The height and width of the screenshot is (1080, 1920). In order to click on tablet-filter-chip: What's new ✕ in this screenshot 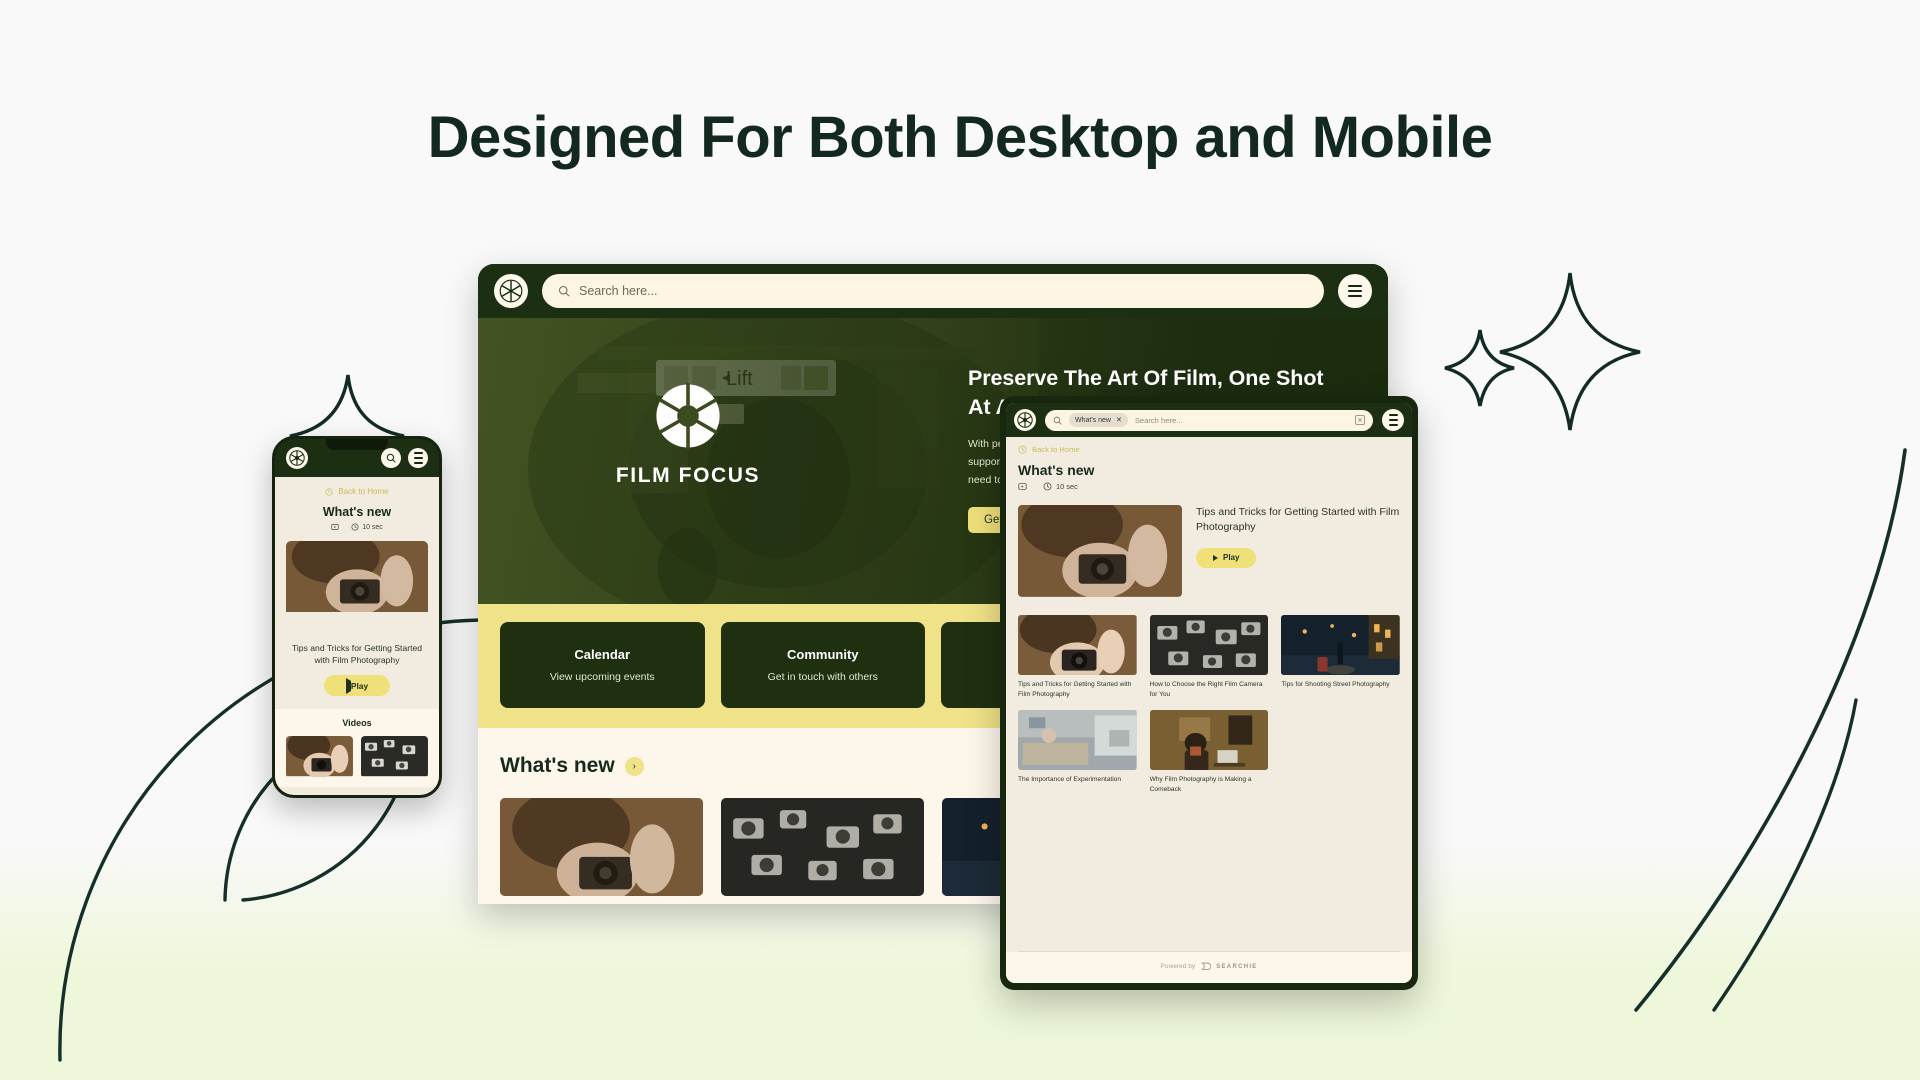, I will do `click(1098, 420)`.